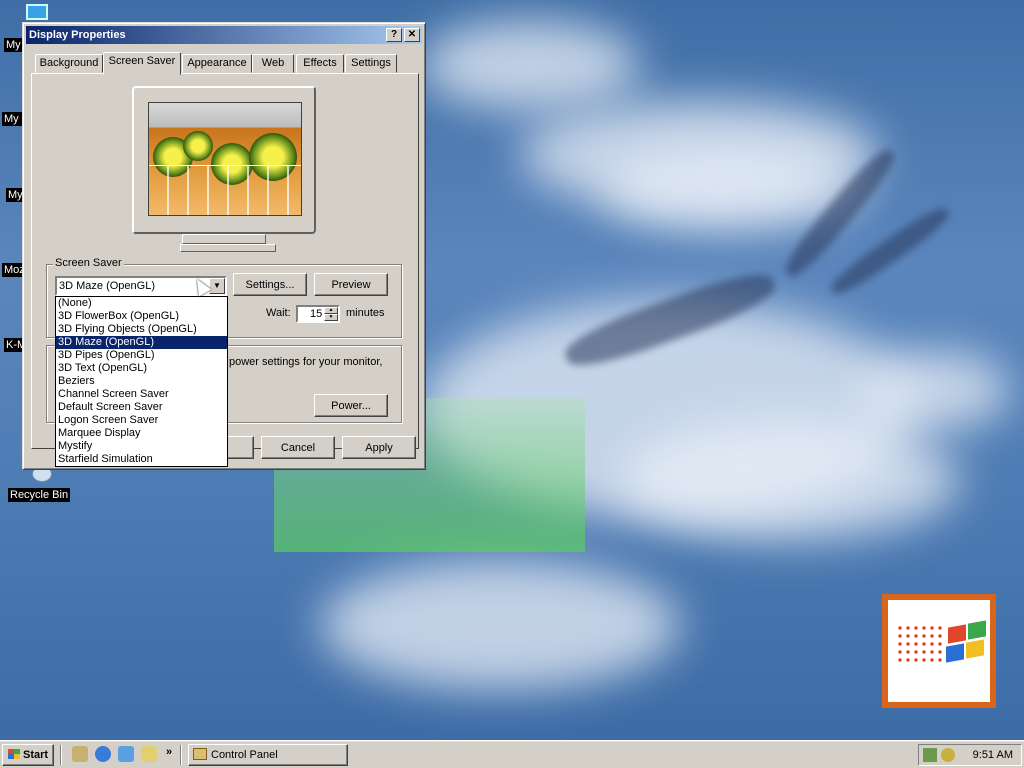 The width and height of the screenshot is (1024, 768). What do you see at coordinates (331, 317) in the screenshot?
I see `spinner-down-arrow-icon: ▼` at bounding box center [331, 317].